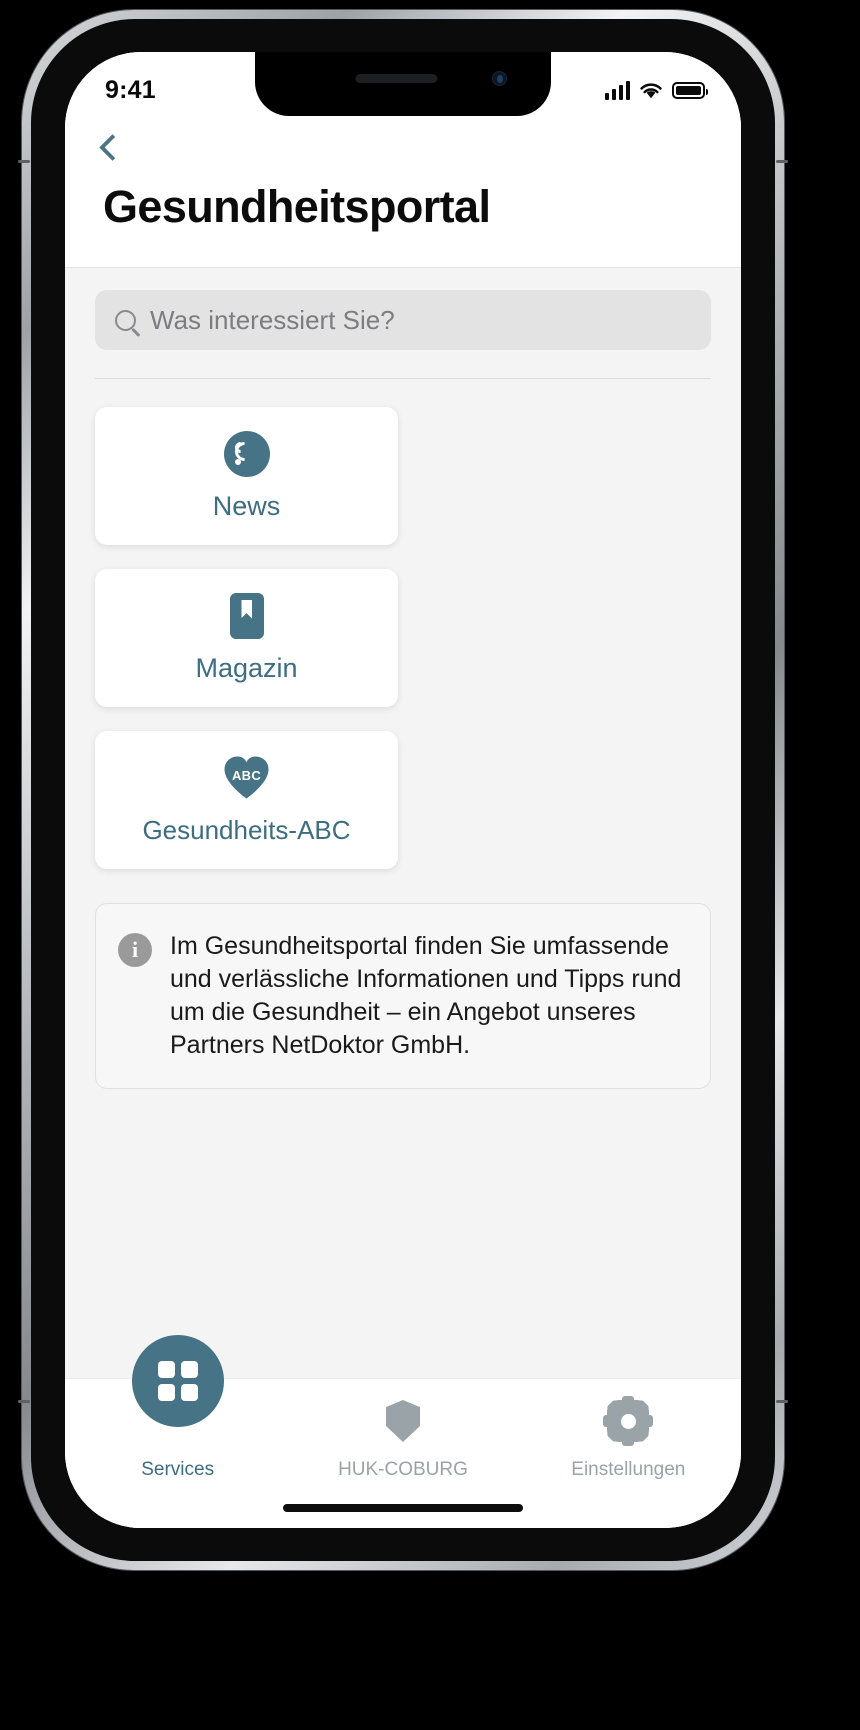 Image resolution: width=860 pixels, height=1730 pixels. What do you see at coordinates (403, 320) in the screenshot?
I see `search-input: Was interessiert Sie?` at bounding box center [403, 320].